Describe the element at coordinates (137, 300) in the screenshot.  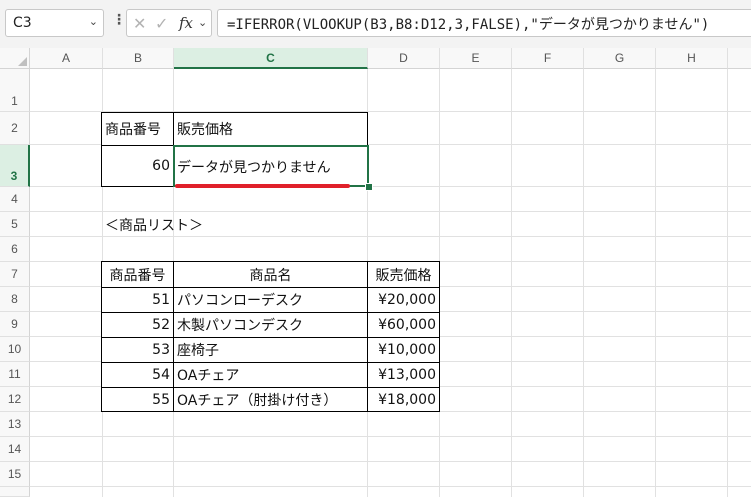
I see `cell-b8: 51` at that location.